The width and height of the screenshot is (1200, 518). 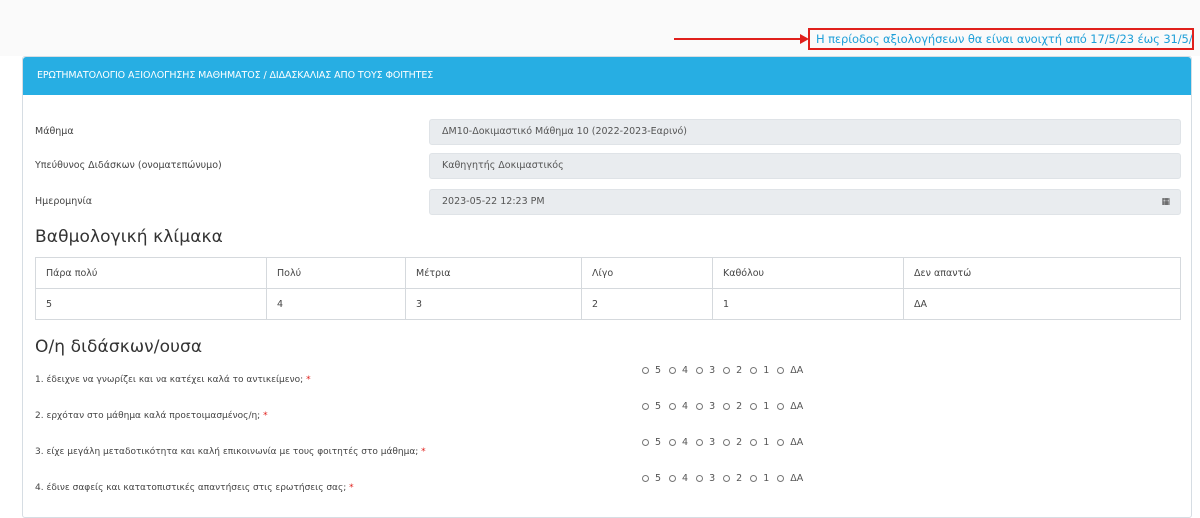 I want to click on calendar-icon: ▦, so click(x=1165, y=202).